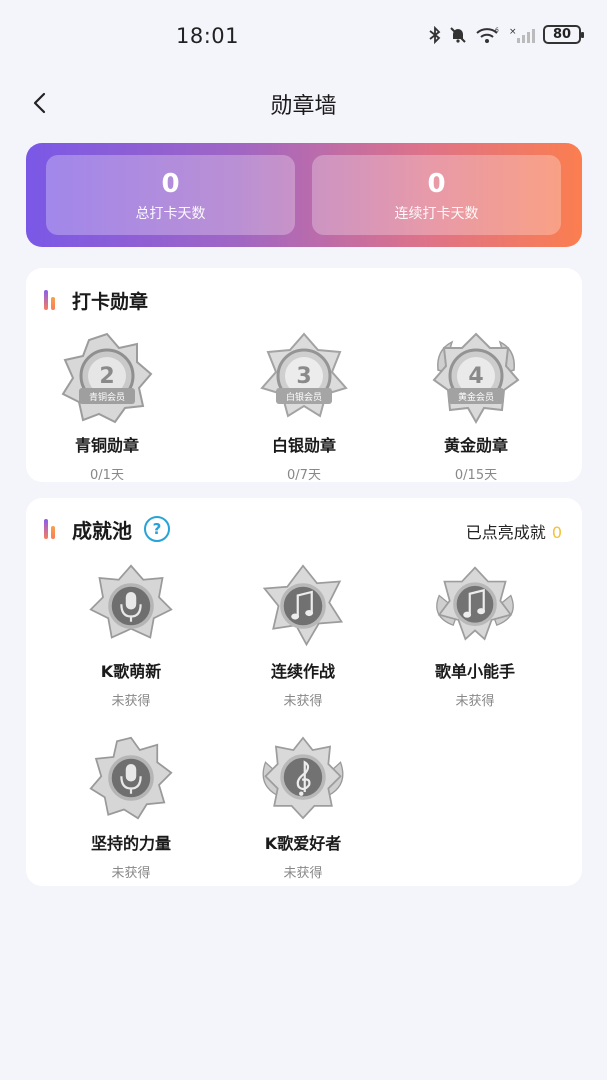 The image size is (607, 1080). Describe the element at coordinates (436, 184) in the screenshot. I see `streak-days-value: 0` at that location.